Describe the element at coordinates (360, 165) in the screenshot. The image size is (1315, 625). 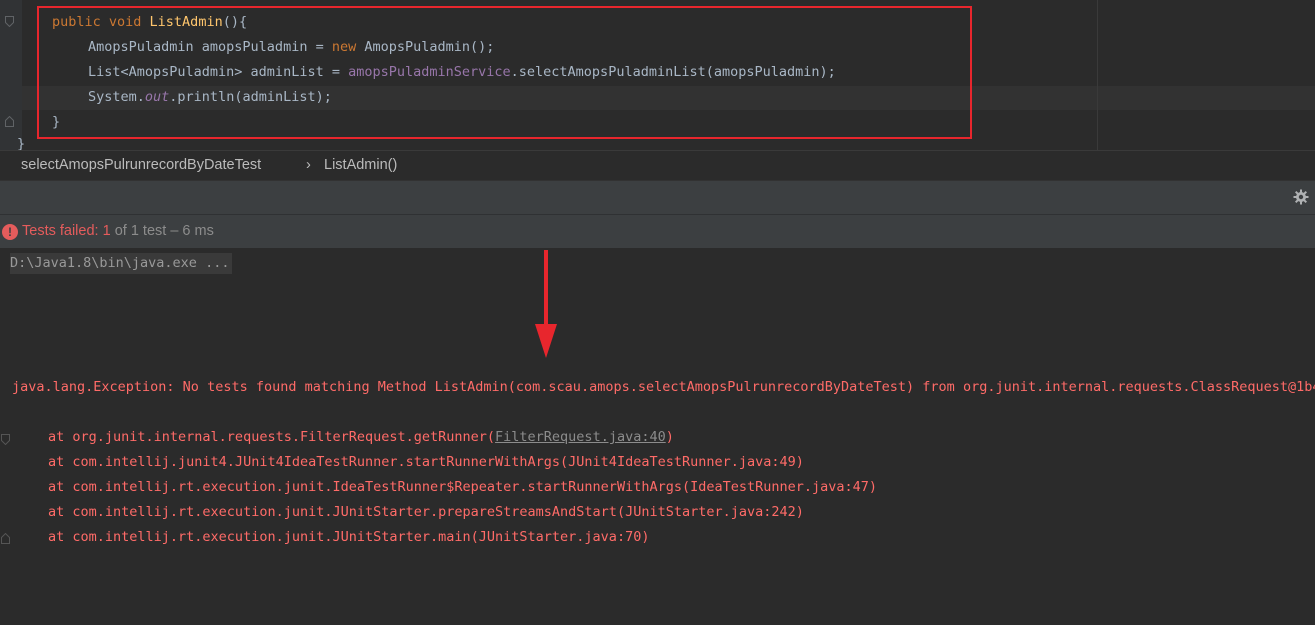
I see `breadcrumb-method: ListAdmin()` at that location.